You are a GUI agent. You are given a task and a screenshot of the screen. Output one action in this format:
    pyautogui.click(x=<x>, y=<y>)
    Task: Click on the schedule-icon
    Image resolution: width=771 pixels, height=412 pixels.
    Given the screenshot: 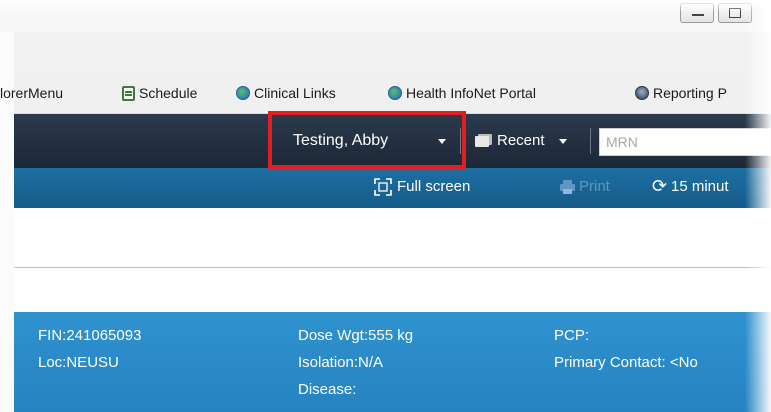 What is the action you would take?
    pyautogui.click(x=128, y=93)
    